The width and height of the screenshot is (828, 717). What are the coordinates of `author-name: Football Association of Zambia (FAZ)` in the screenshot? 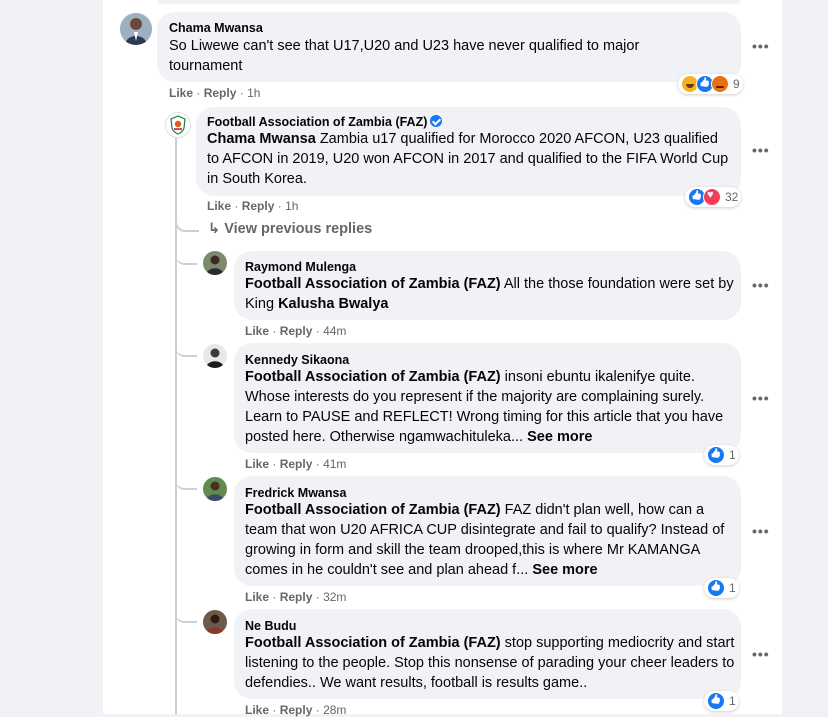 It's located at (317, 122).